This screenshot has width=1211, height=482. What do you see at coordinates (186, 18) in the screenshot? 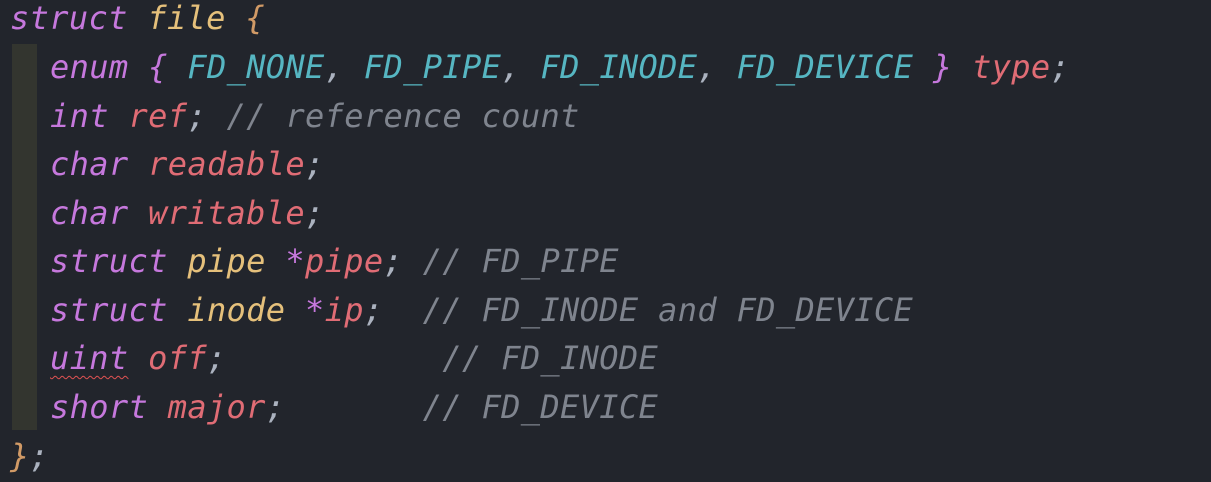
I see `struct-name: file` at bounding box center [186, 18].